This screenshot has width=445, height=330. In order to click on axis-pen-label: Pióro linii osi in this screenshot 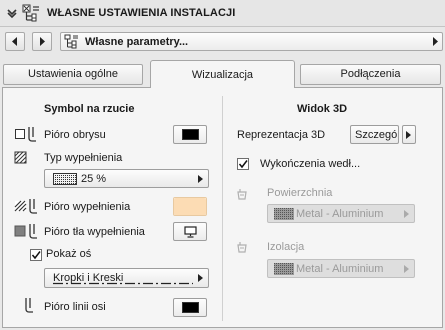, I will do `click(75, 307)`.